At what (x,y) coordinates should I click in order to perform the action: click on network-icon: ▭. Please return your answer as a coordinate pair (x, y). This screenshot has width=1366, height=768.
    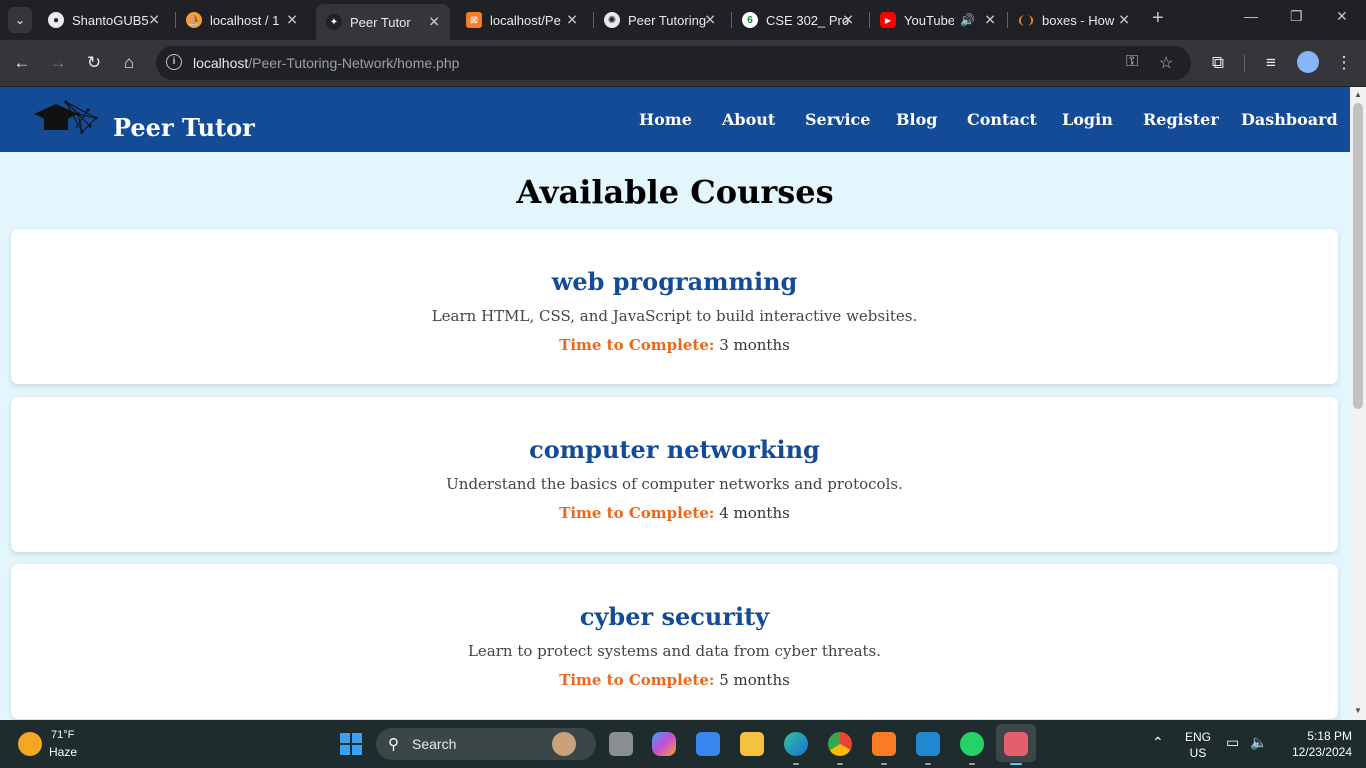
    Looking at the image, I should click on (1232, 742).